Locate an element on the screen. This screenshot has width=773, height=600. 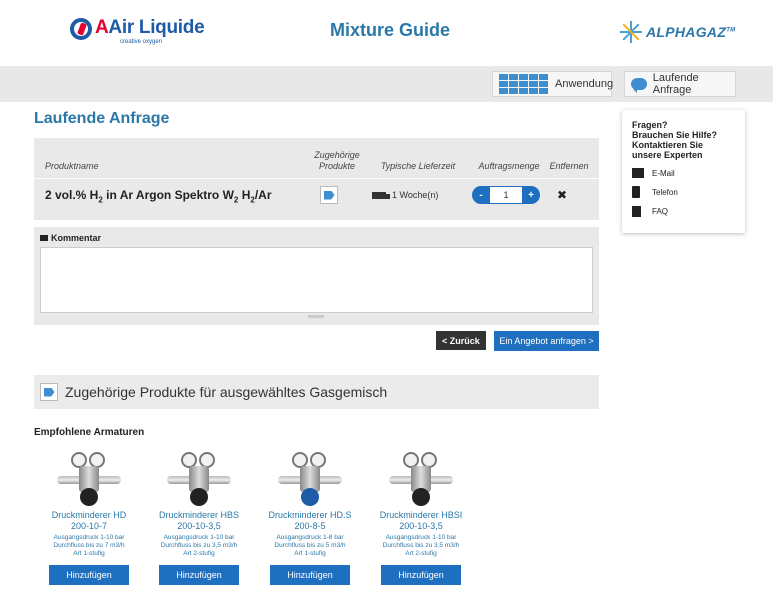
quantity-increase-button: + is located at coordinates (531, 195).